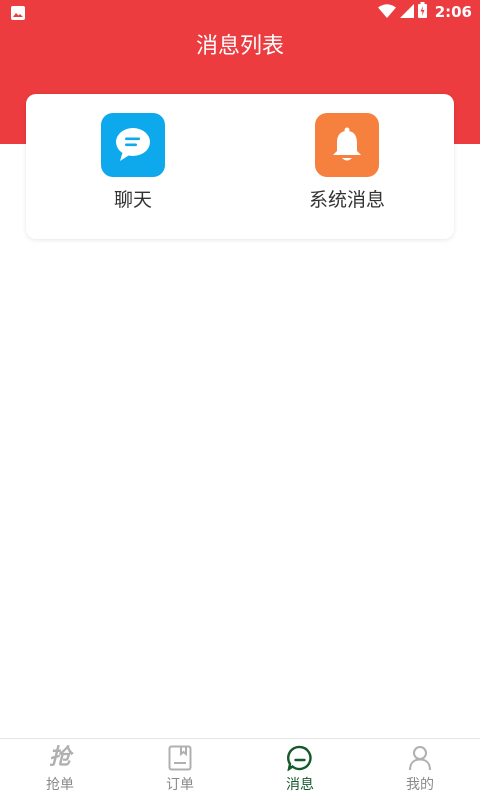  I want to click on status-time: 2:06, so click(453, 12).